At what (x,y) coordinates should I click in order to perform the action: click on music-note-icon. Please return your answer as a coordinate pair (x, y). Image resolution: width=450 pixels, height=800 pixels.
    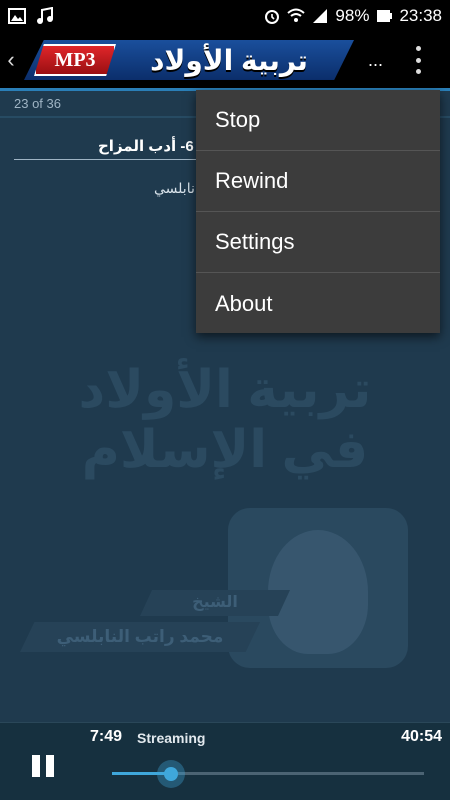
    Looking at the image, I should click on (45, 15).